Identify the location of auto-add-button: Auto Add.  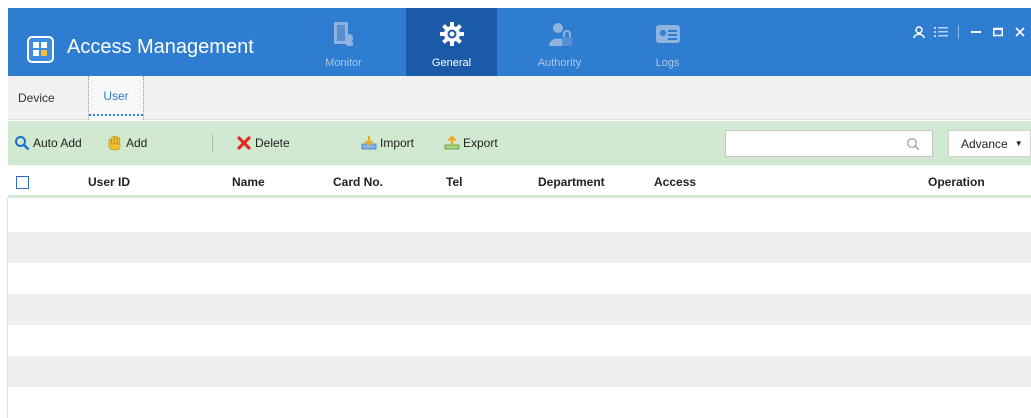
(48, 143).